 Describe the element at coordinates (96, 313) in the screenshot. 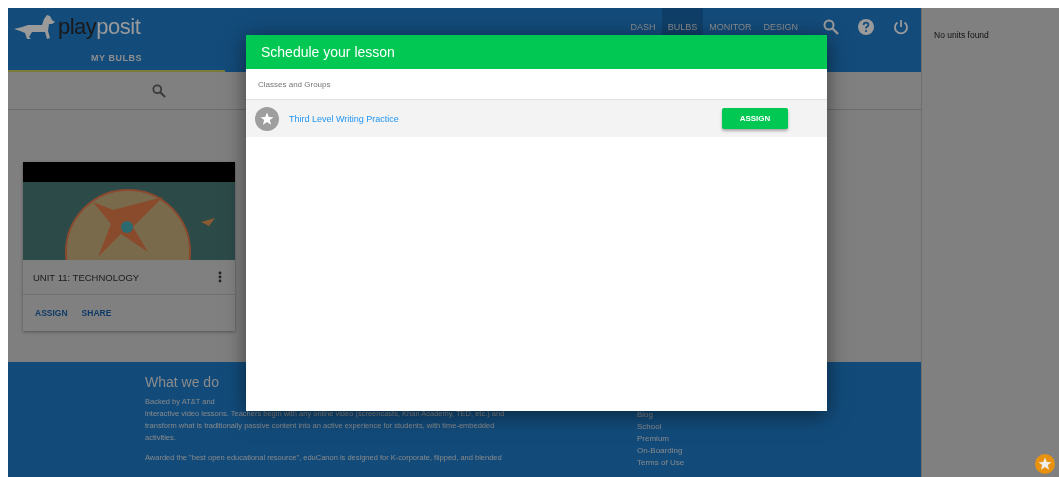

I see `card-action-link: SHARE` at that location.